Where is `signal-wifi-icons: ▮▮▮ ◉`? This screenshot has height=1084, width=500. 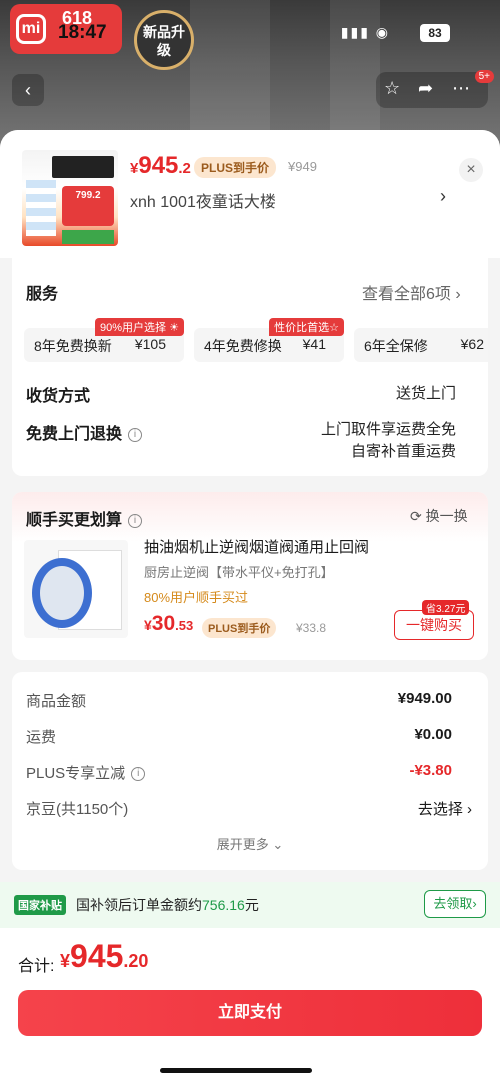
signal-wifi-icons: ▮▮▮ ◉ is located at coordinates (365, 32).